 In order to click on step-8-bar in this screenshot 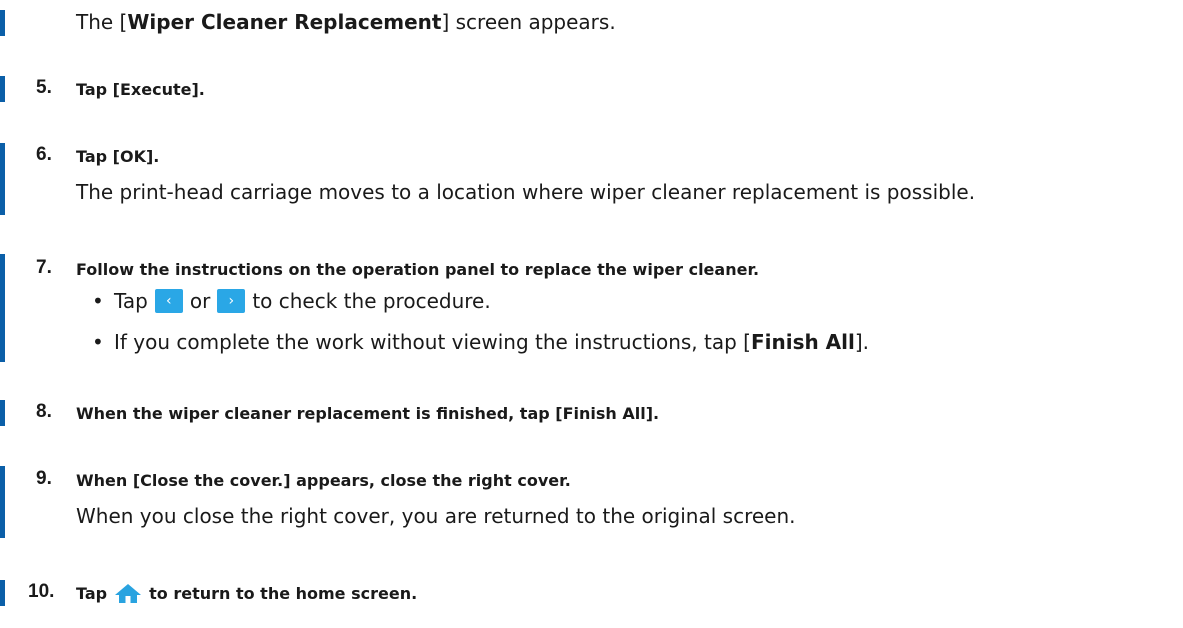, I will do `click(2, 413)`.